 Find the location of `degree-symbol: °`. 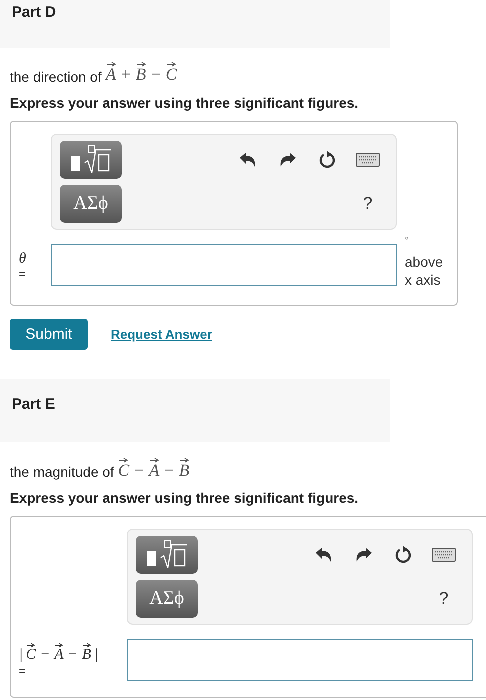

degree-symbol: ° is located at coordinates (407, 241).